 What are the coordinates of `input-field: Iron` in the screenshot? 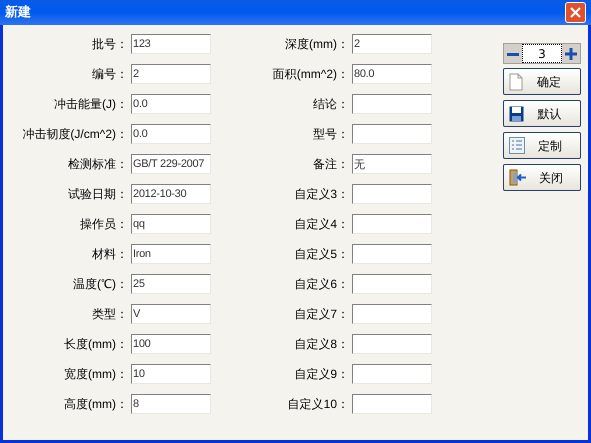 It's located at (171, 254).